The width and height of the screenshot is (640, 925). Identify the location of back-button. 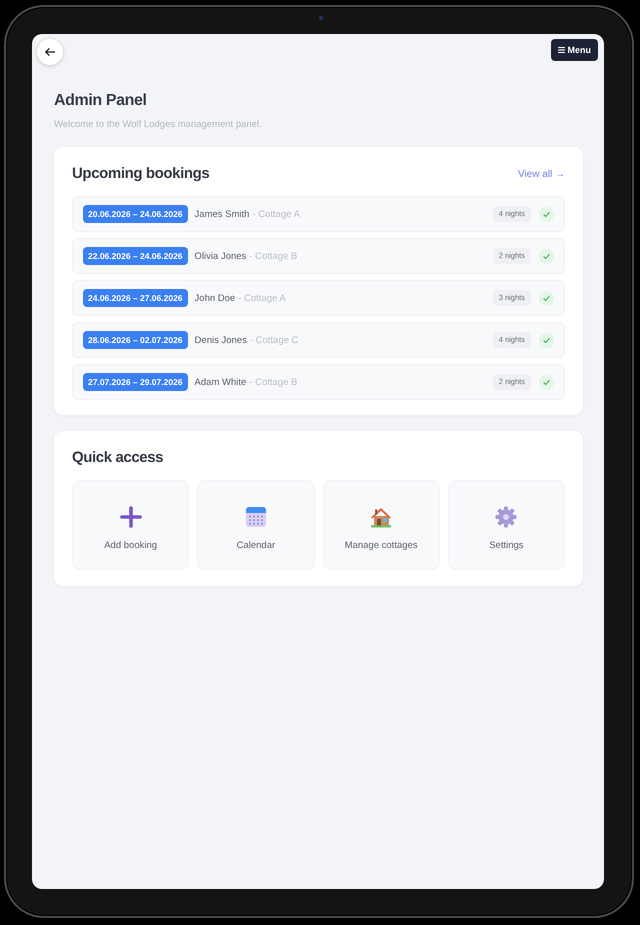
(50, 52).